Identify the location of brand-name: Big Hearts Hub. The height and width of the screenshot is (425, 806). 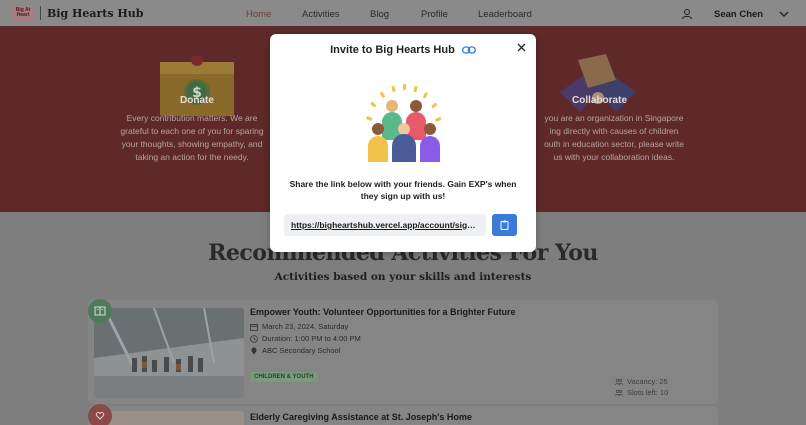
(95, 13).